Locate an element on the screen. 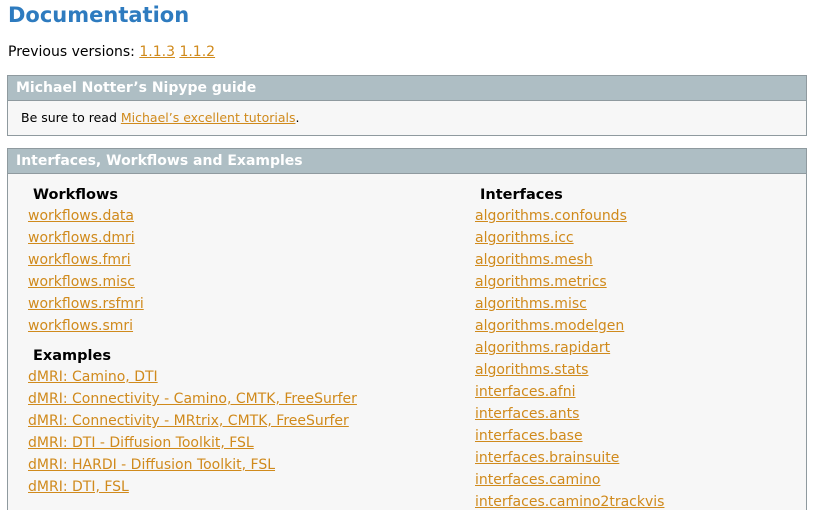  workflow-link: workflows.smri is located at coordinates (80, 326).